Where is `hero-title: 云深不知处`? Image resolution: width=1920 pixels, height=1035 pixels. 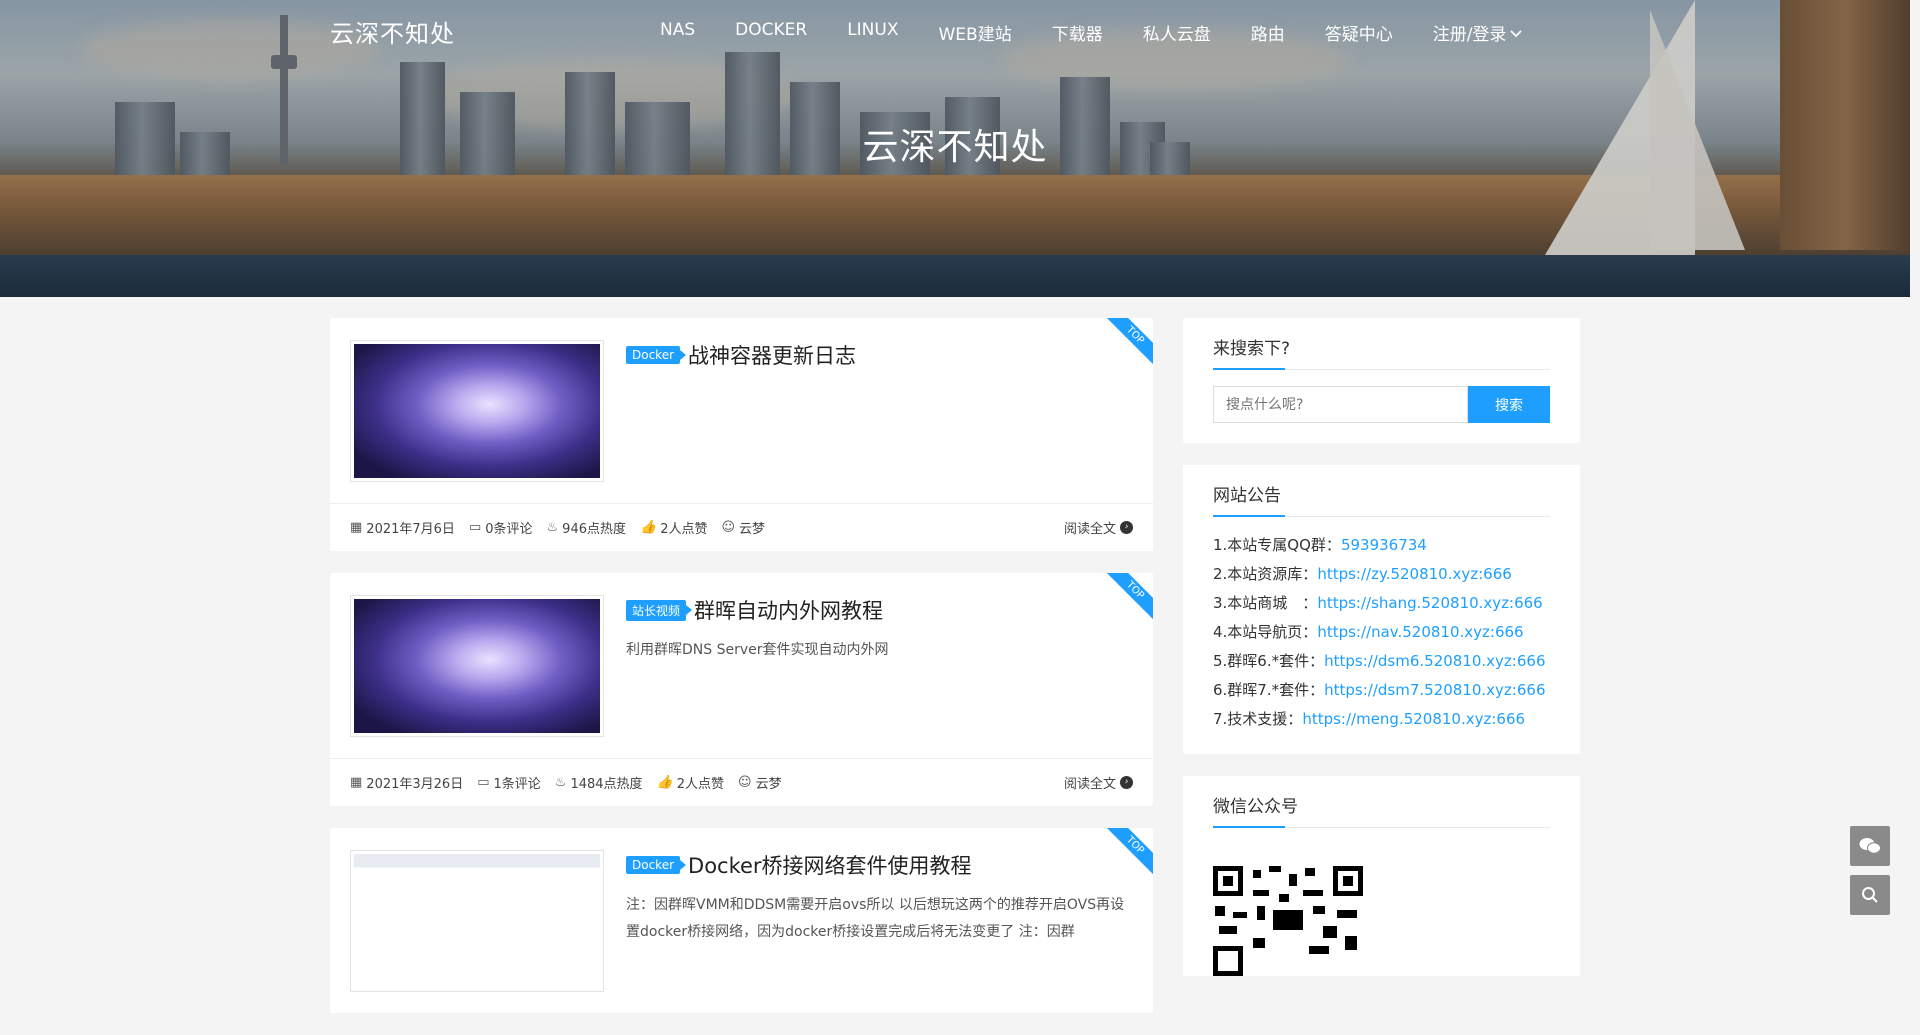
hero-title: 云深不知处 is located at coordinates (955, 147).